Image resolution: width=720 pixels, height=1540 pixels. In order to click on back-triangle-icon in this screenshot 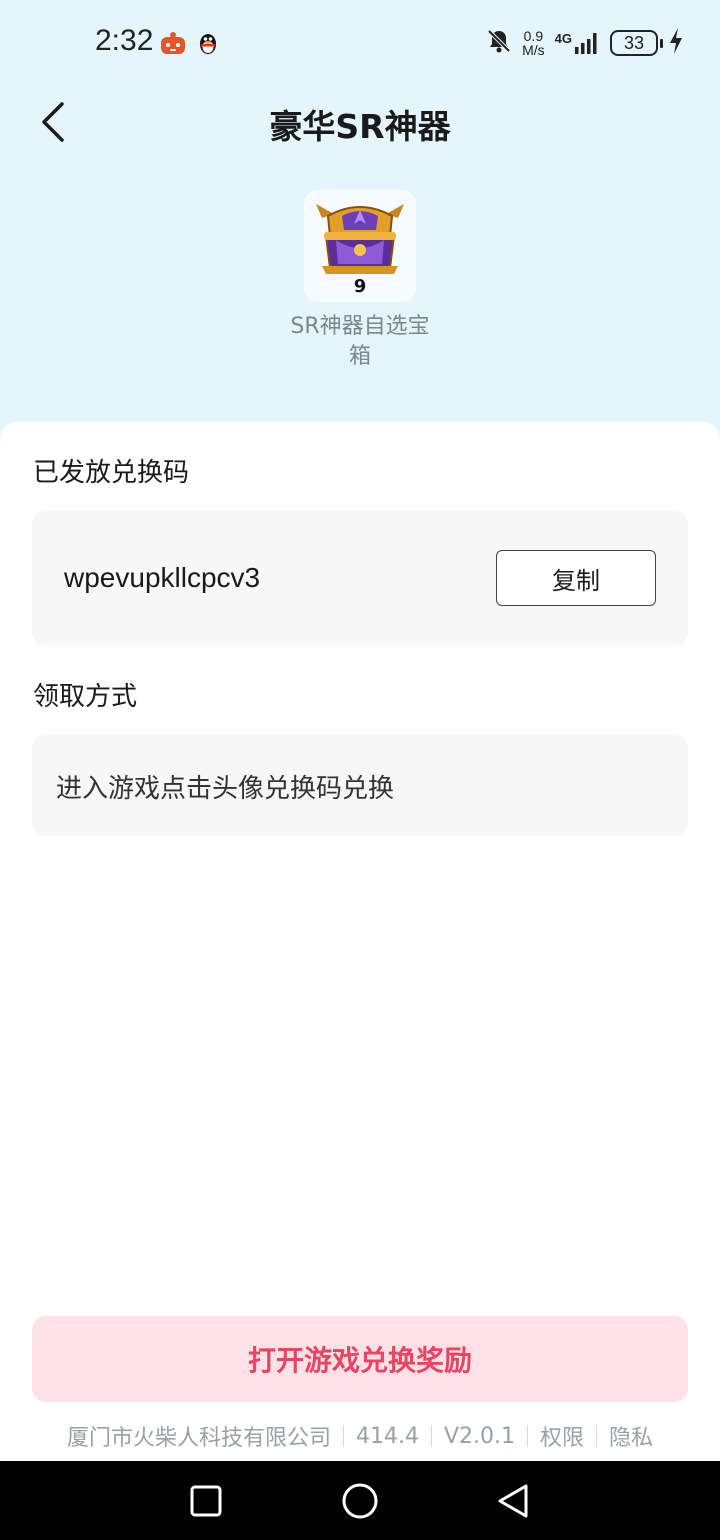, I will do `click(514, 1501)`.